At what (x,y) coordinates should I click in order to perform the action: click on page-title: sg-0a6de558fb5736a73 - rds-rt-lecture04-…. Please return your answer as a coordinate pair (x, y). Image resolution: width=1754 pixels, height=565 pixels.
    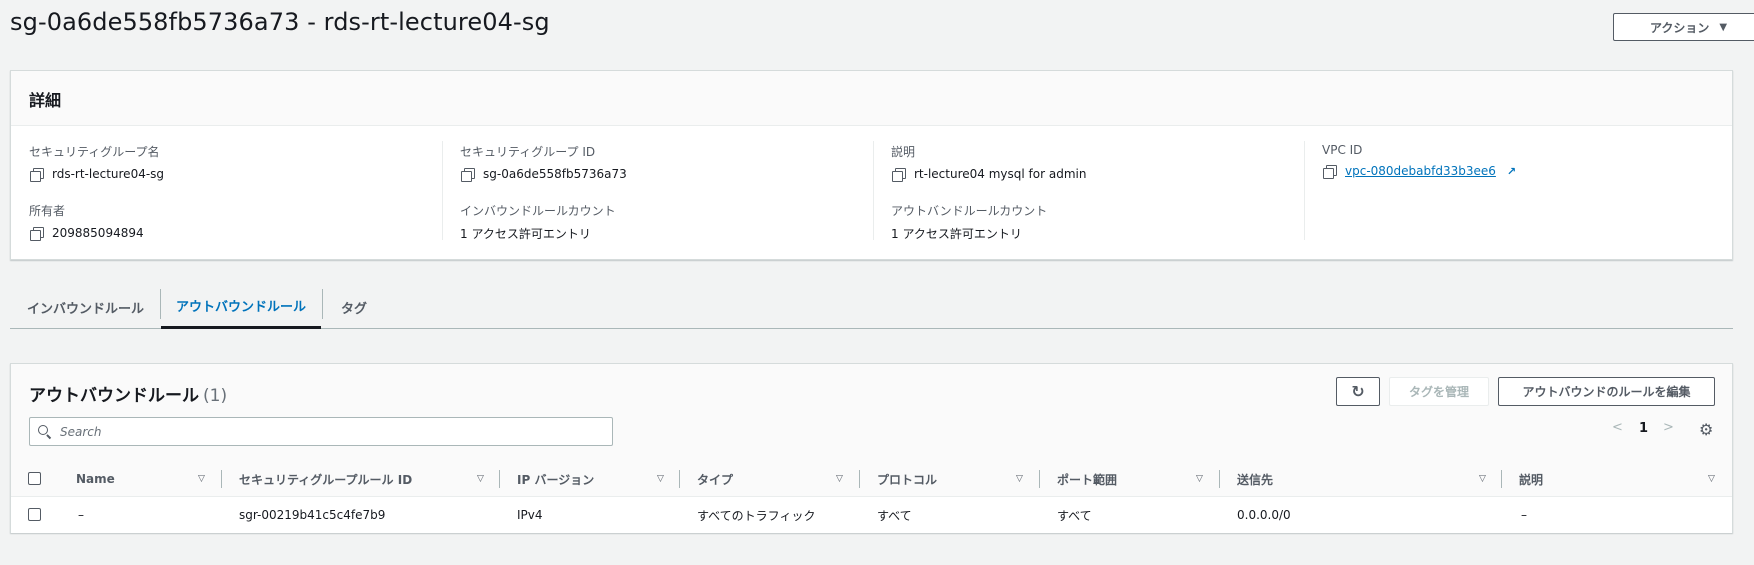
    Looking at the image, I should click on (280, 22).